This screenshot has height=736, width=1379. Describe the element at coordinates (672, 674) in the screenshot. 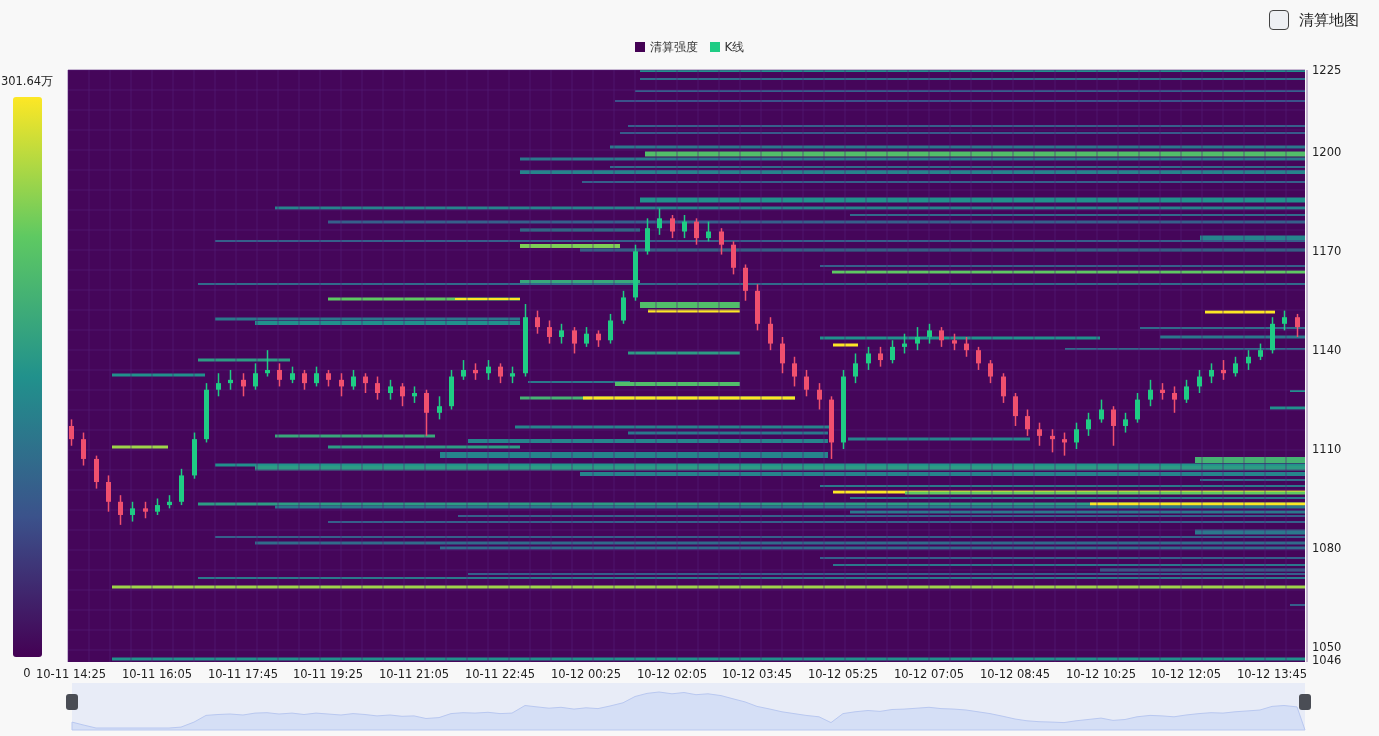

I see `x-axis-label: 10-12 02:05` at that location.